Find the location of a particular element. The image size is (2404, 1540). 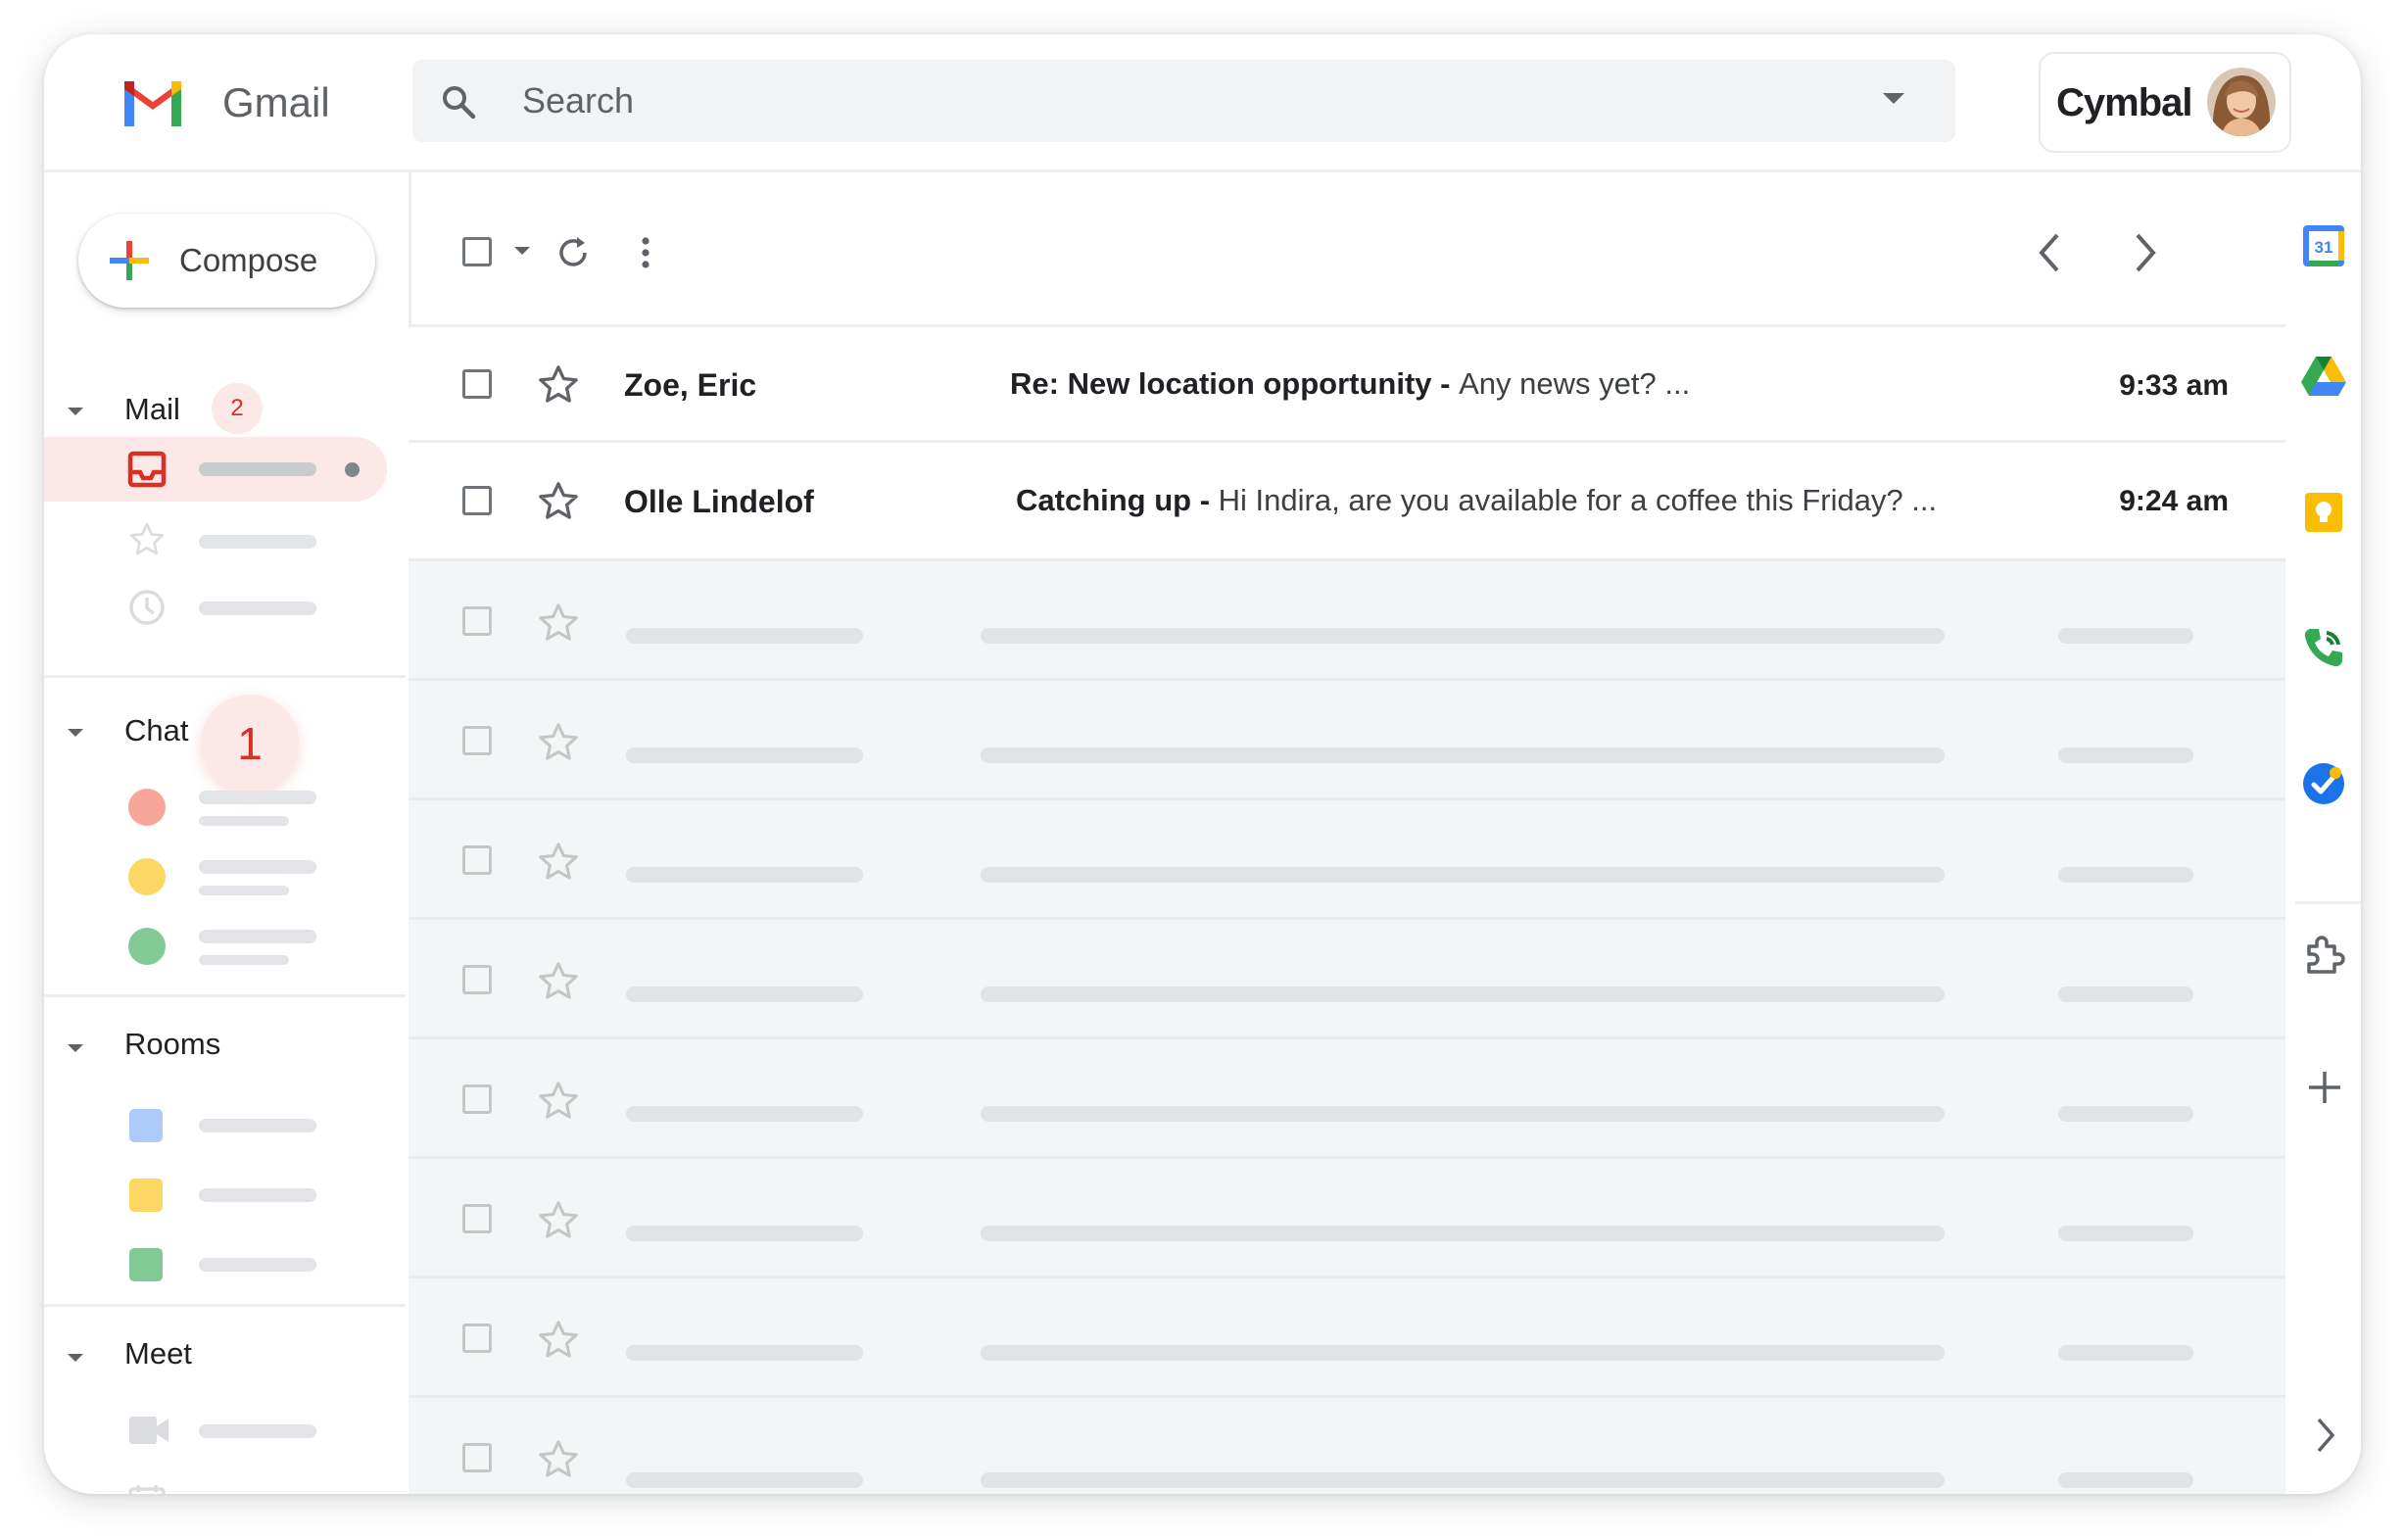

add-icon is located at coordinates (2324, 1087).